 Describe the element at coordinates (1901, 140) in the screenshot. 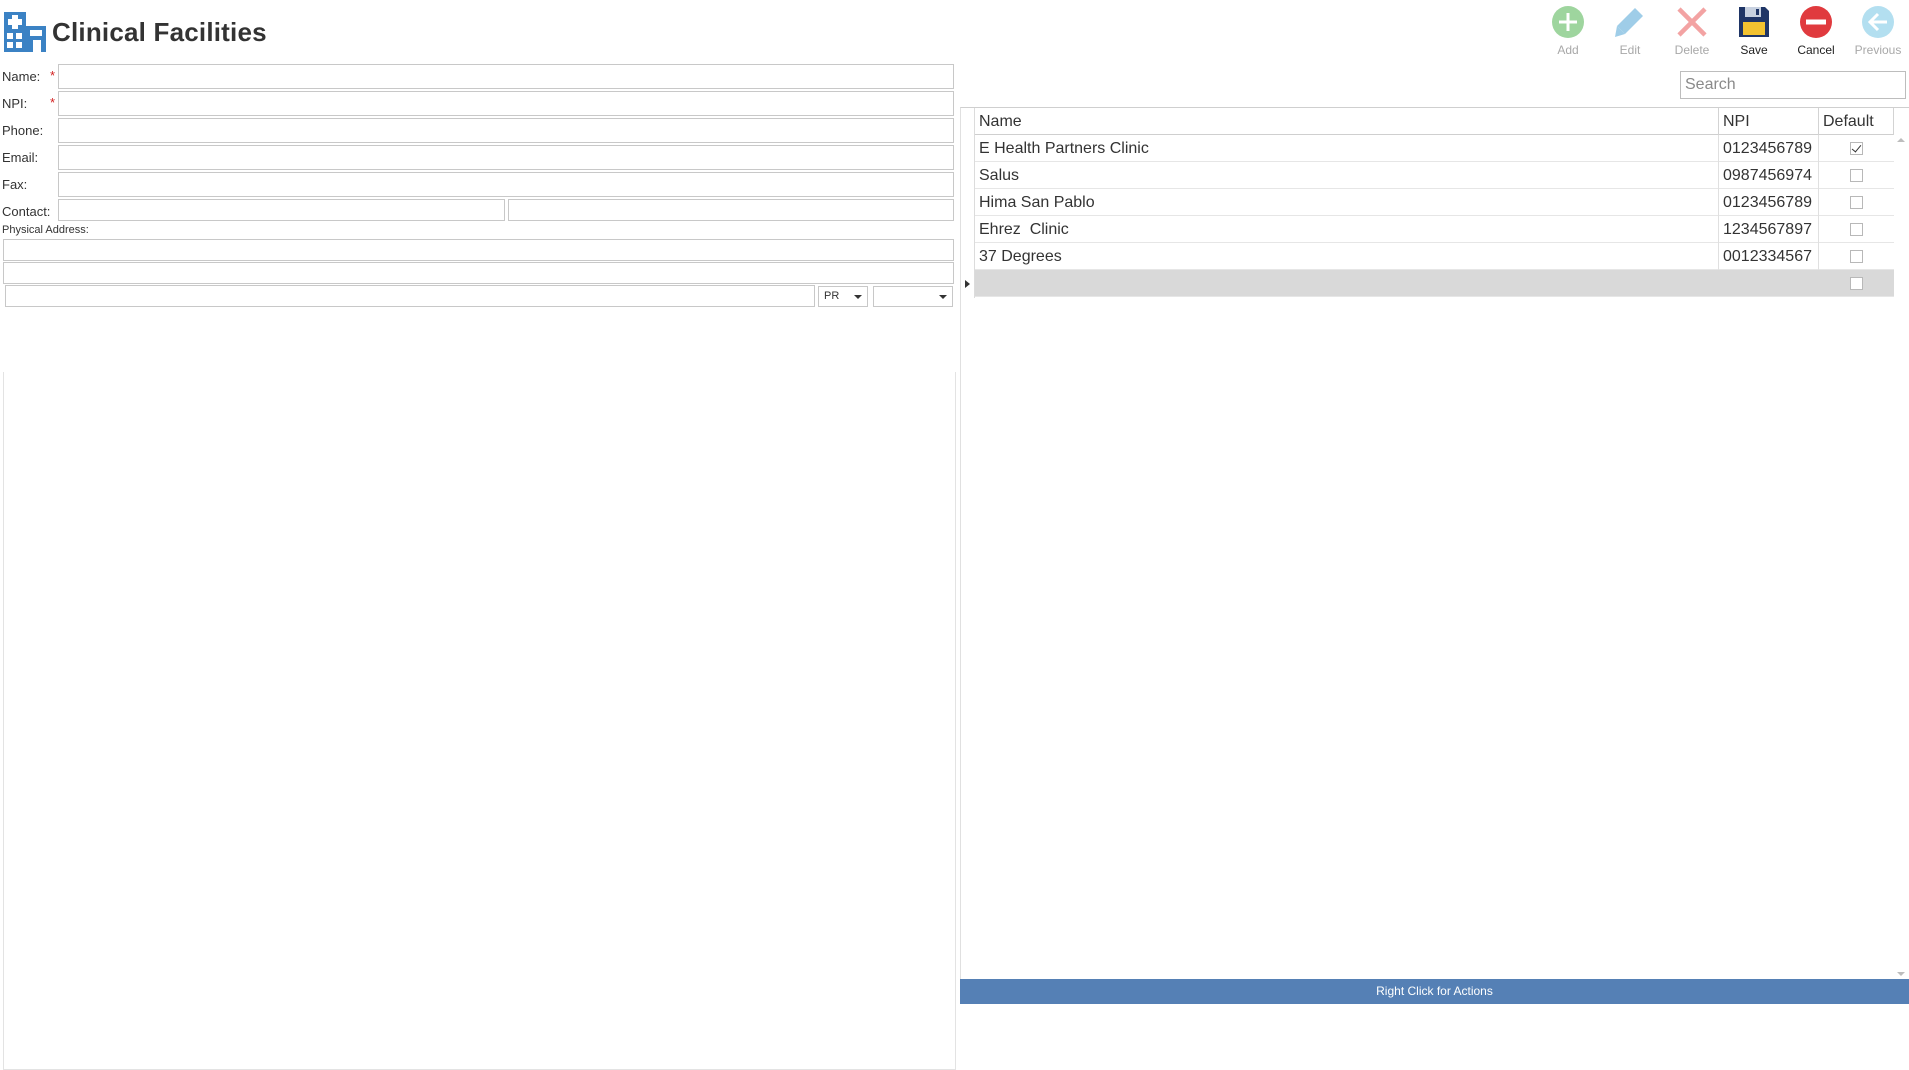

I see `scroll-up-icon` at that location.